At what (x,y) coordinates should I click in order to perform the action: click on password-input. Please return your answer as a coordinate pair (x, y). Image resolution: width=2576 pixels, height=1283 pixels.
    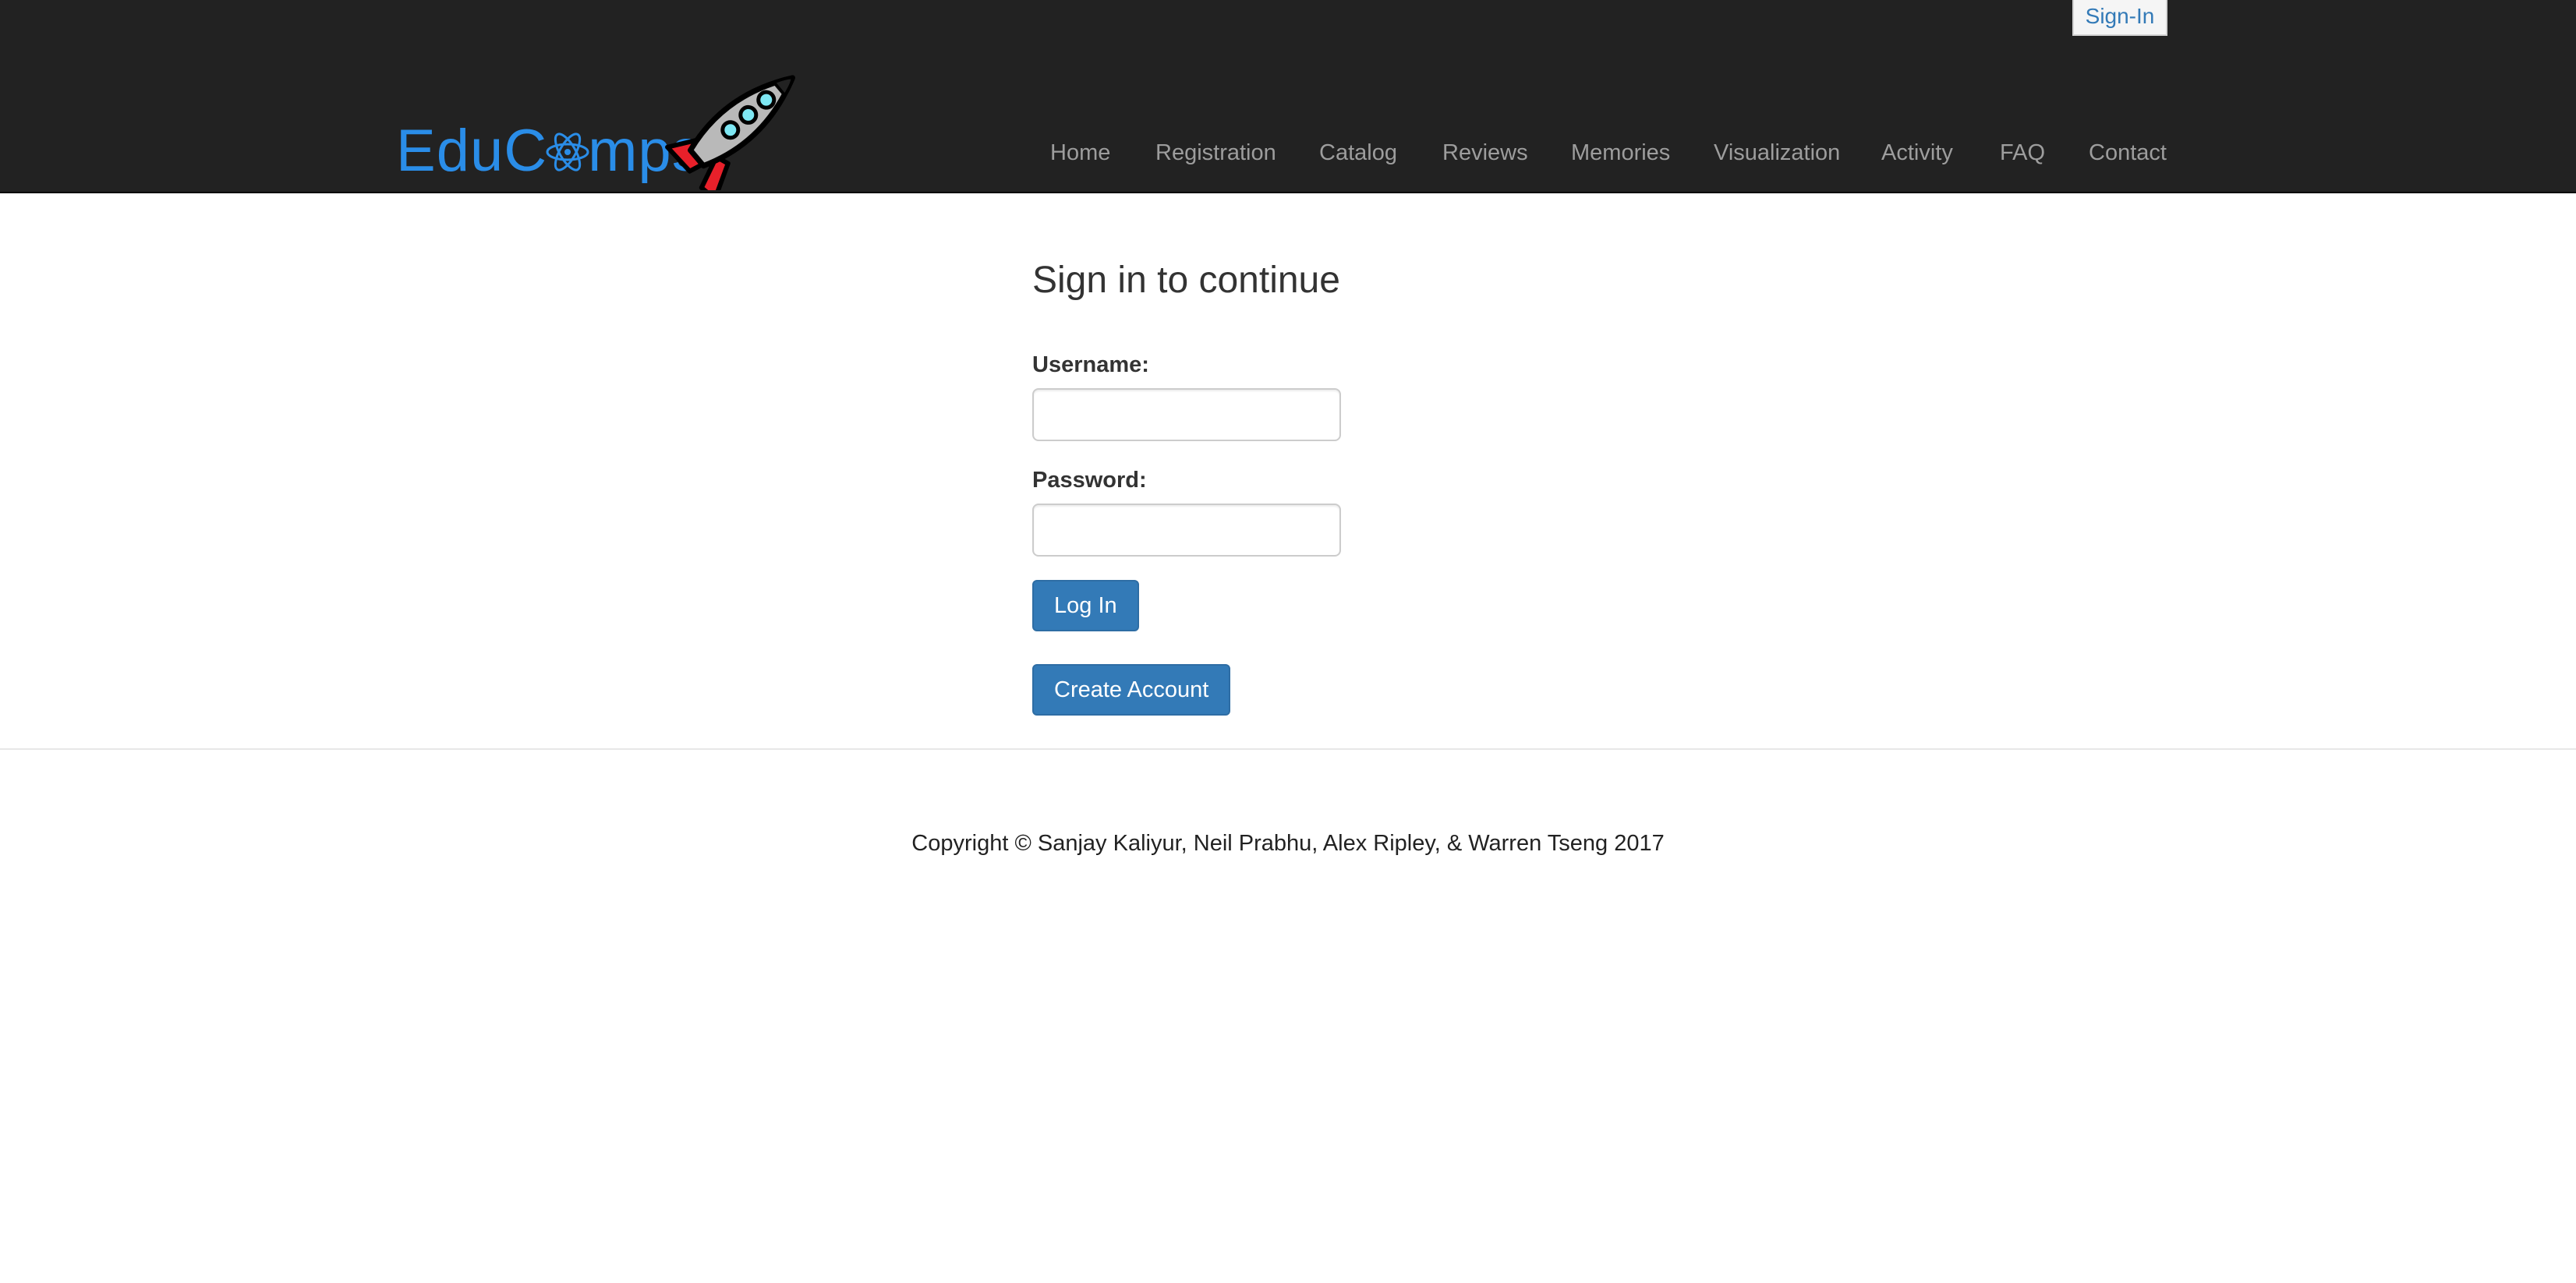
    Looking at the image, I should click on (1186, 530).